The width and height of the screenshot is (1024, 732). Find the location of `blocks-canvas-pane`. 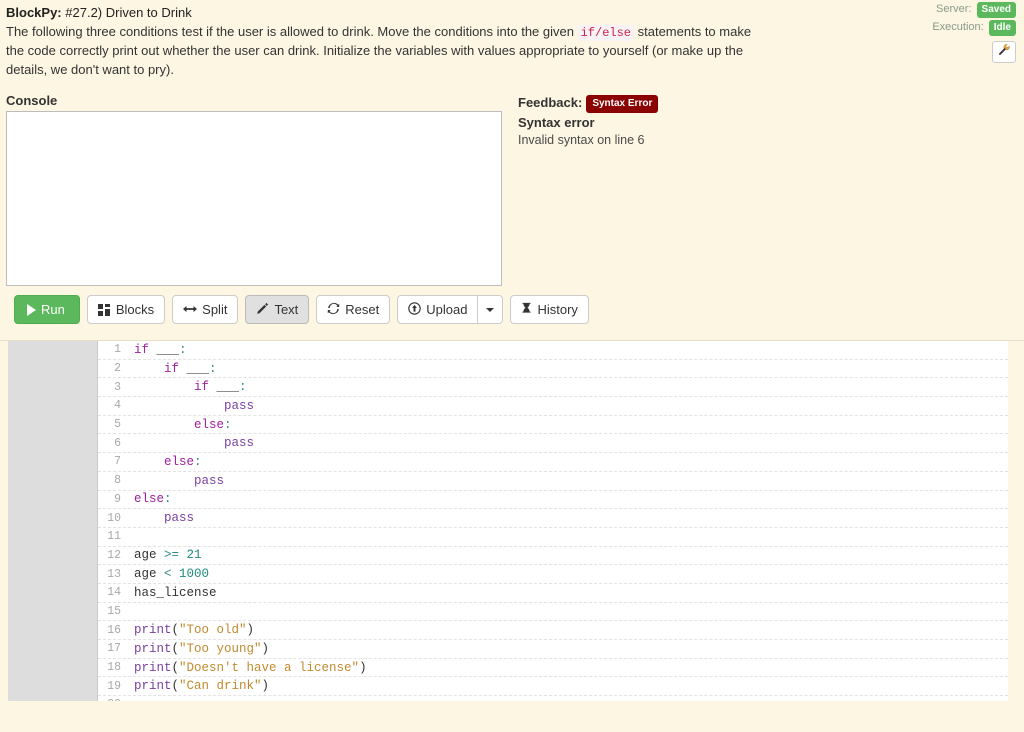

blocks-canvas-pane is located at coordinates (53, 521).